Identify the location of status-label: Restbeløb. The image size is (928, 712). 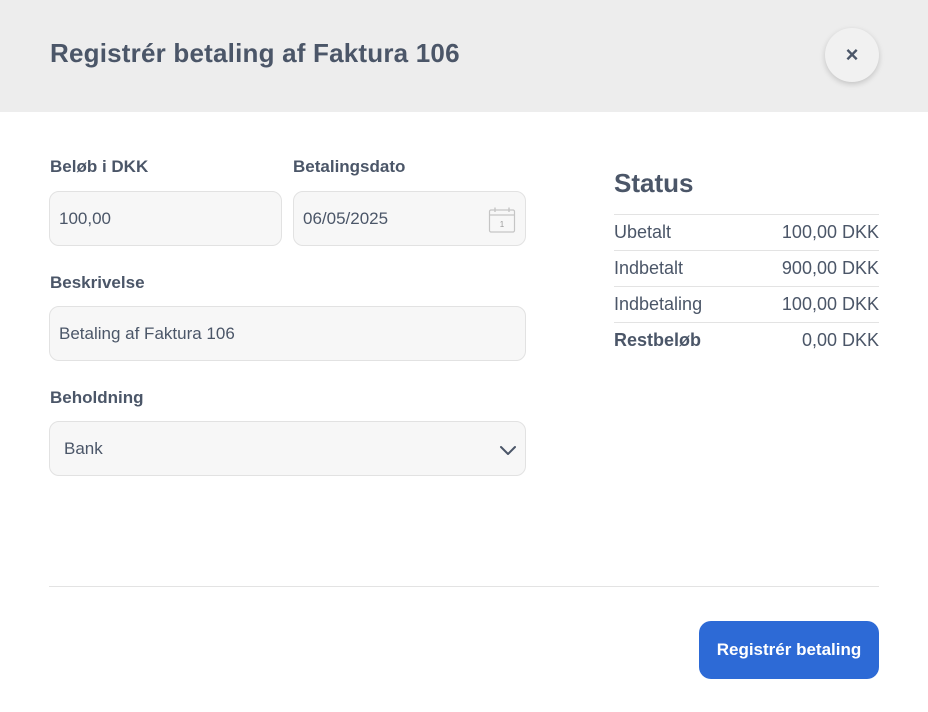
(658, 340).